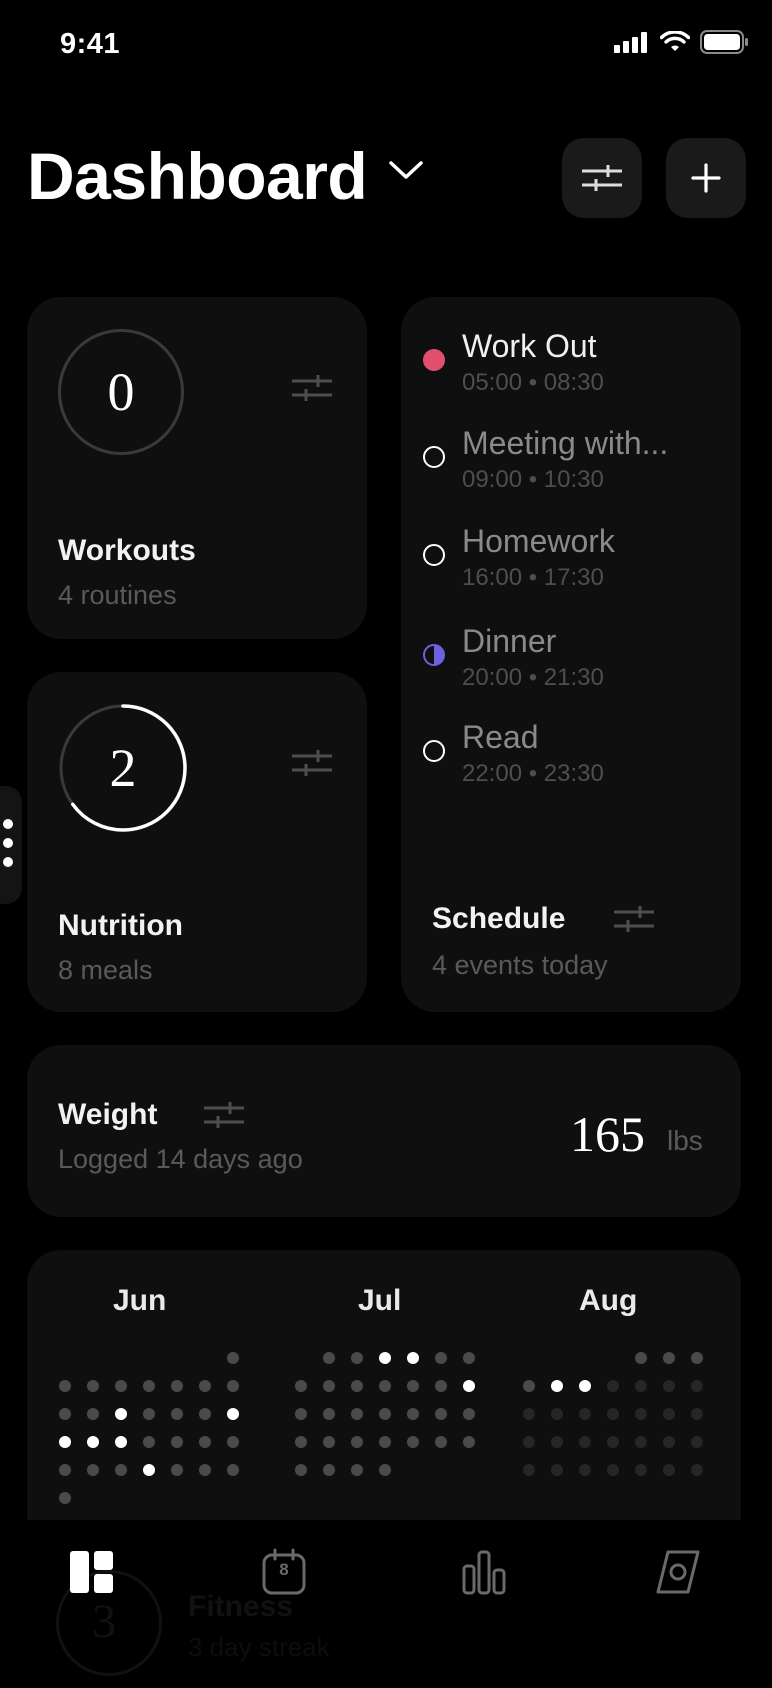 This screenshot has height=1688, width=772. What do you see at coordinates (11, 845) in the screenshot?
I see `side-handle` at bounding box center [11, 845].